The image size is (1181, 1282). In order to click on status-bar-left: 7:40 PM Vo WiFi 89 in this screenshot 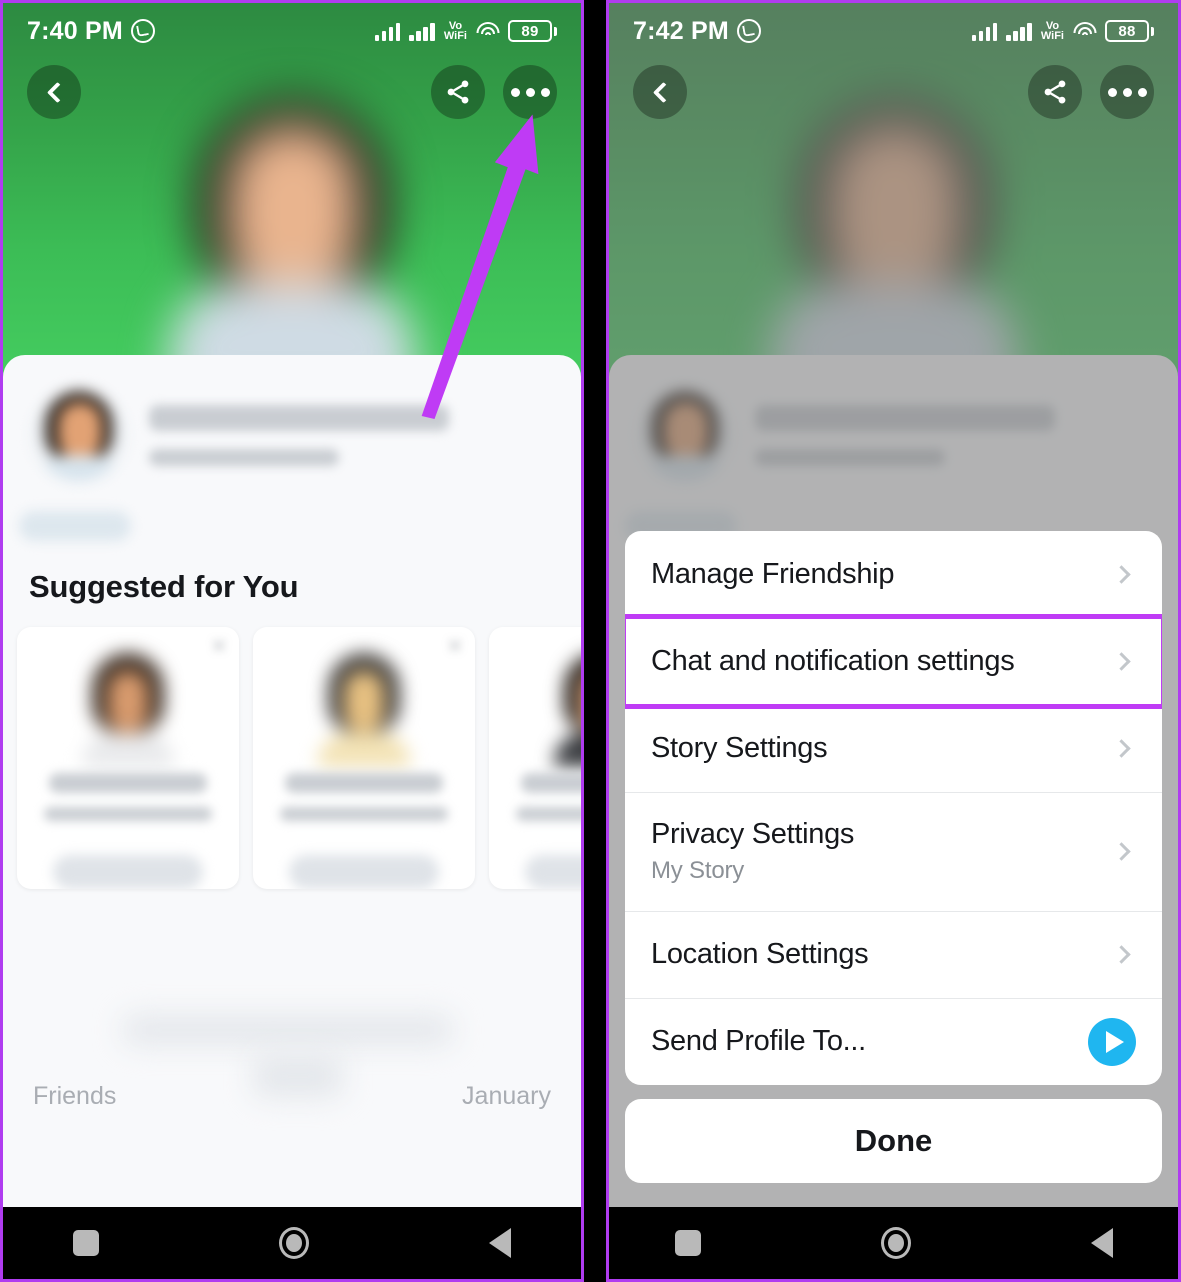, I will do `click(292, 31)`.